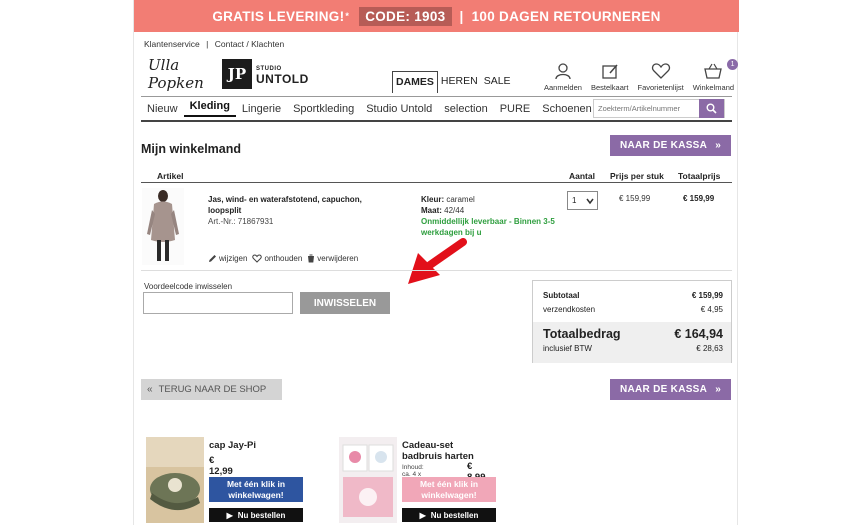 Image resolution: width=847 pixels, height=525 pixels. Describe the element at coordinates (610, 71) in the screenshot. I see `order-card-icon` at that location.